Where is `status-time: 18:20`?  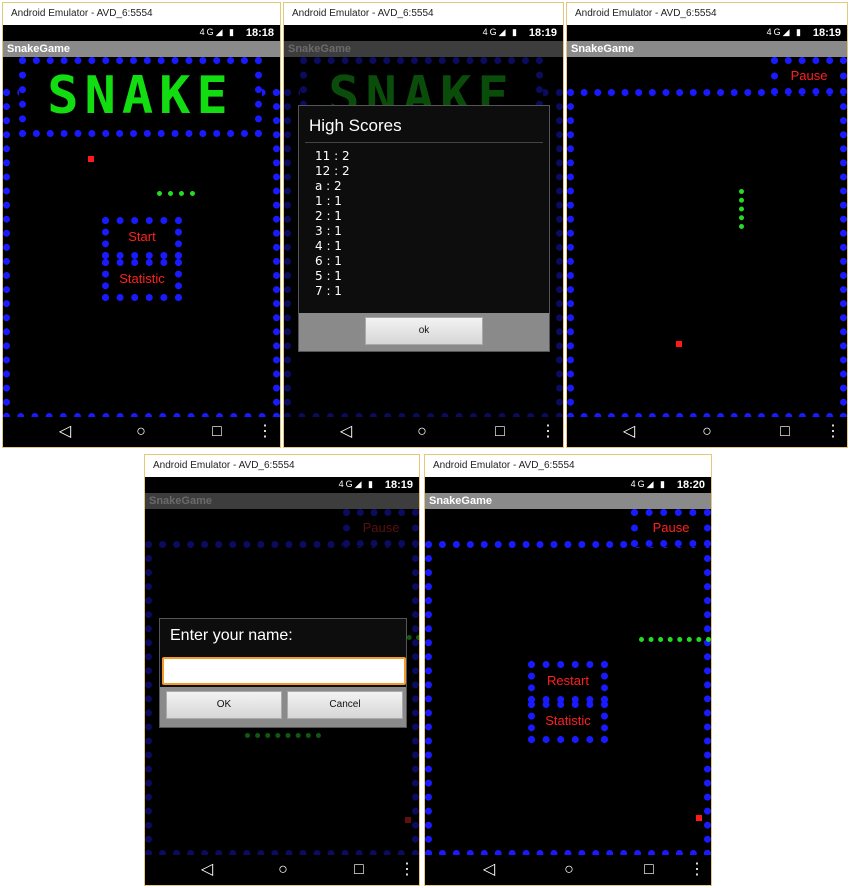
status-time: 18:20 is located at coordinates (690, 485).